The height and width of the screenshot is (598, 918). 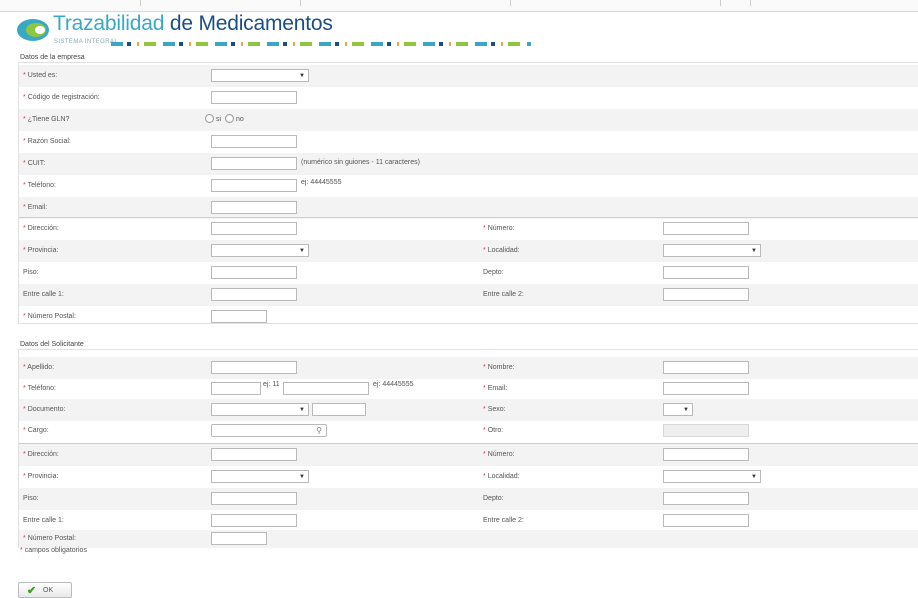 I want to click on row-sol-entre-calles: Entre calle 1: Entre calle 2:, so click(x=468, y=521).